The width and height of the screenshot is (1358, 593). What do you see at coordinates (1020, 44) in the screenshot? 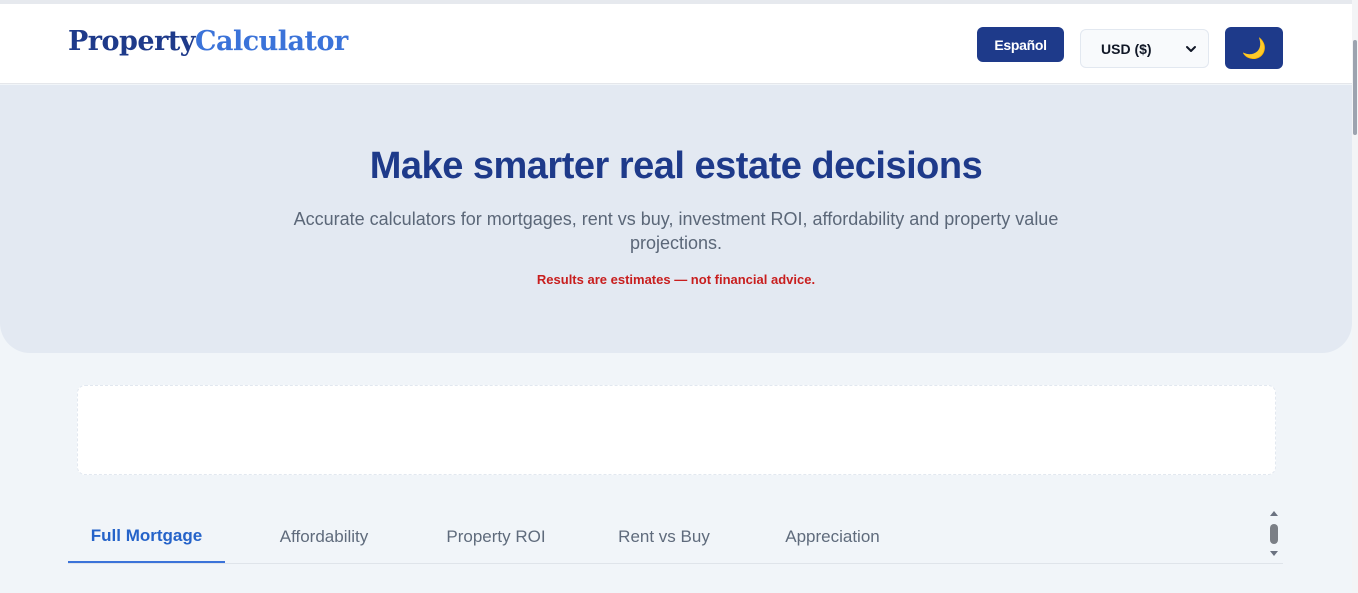
I see `language-button: Español` at bounding box center [1020, 44].